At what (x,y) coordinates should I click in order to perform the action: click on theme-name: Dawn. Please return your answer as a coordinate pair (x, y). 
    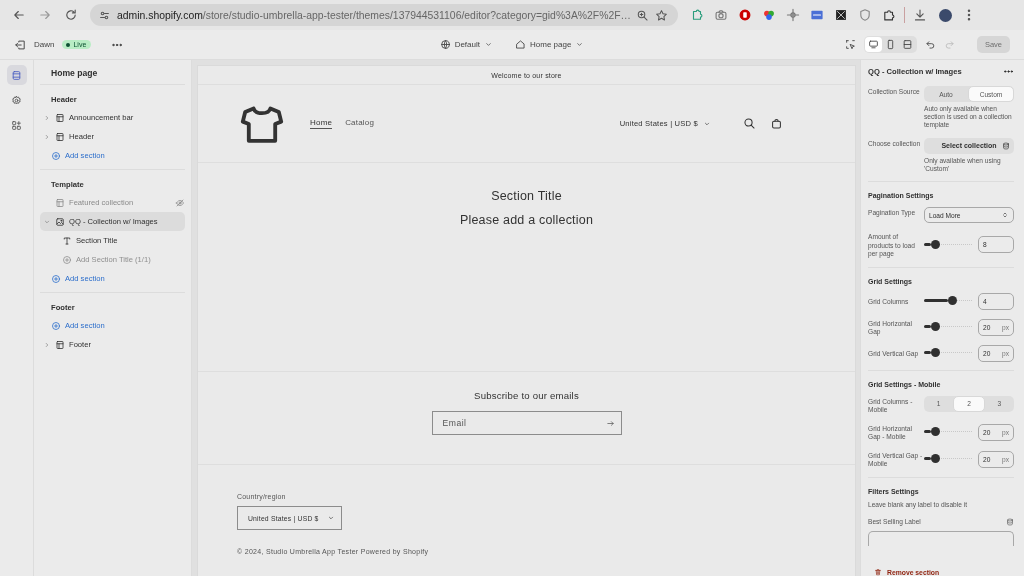
    Looking at the image, I should click on (44, 44).